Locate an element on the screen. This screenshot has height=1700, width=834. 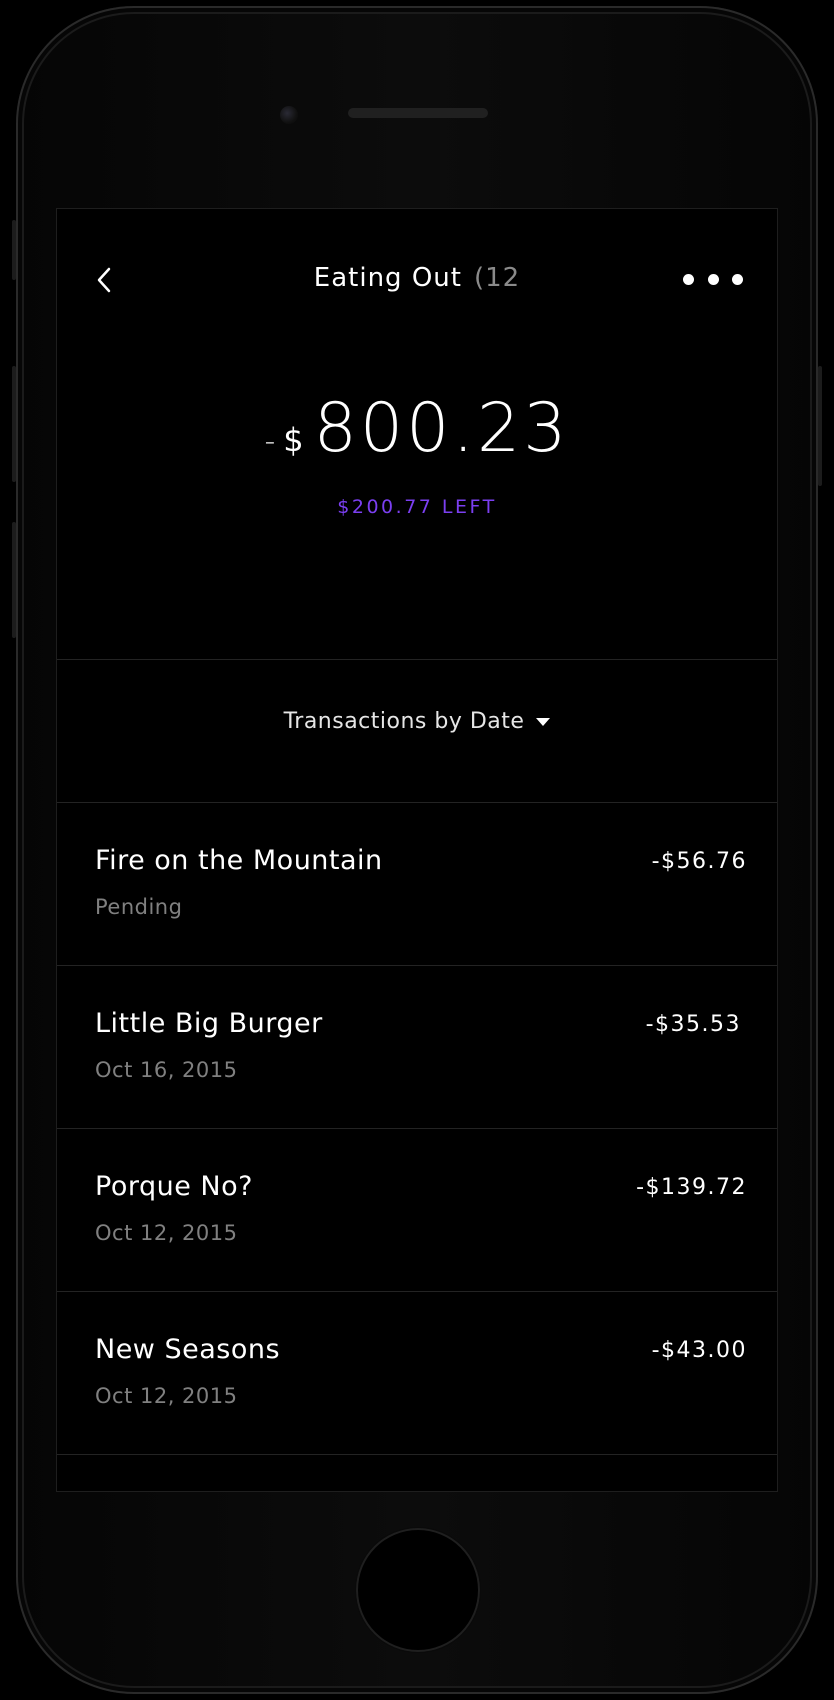
home-button is located at coordinates (418, 1590).